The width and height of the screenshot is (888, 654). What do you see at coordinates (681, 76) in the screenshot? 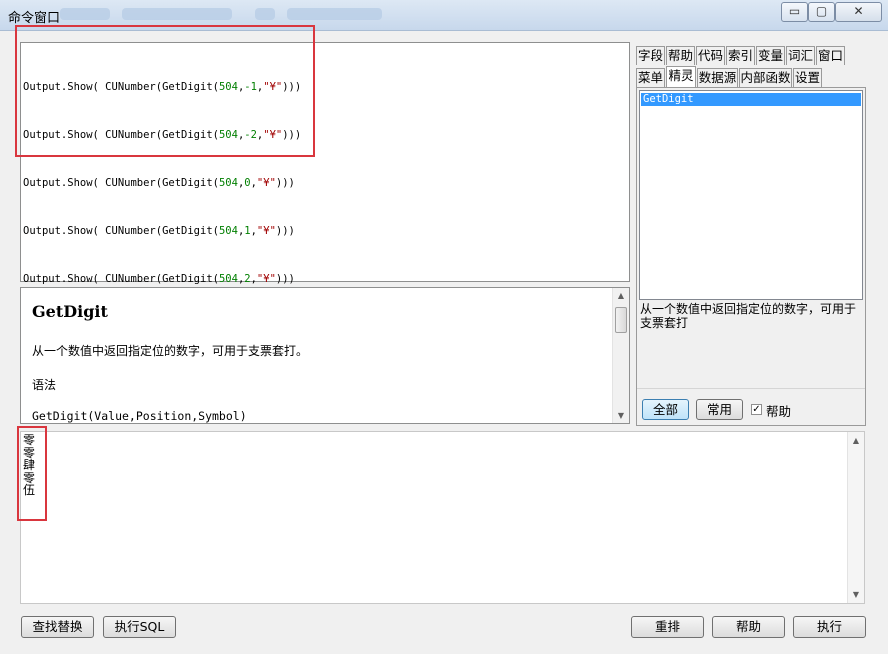
I see `tab-wizard: 精灵` at bounding box center [681, 76].